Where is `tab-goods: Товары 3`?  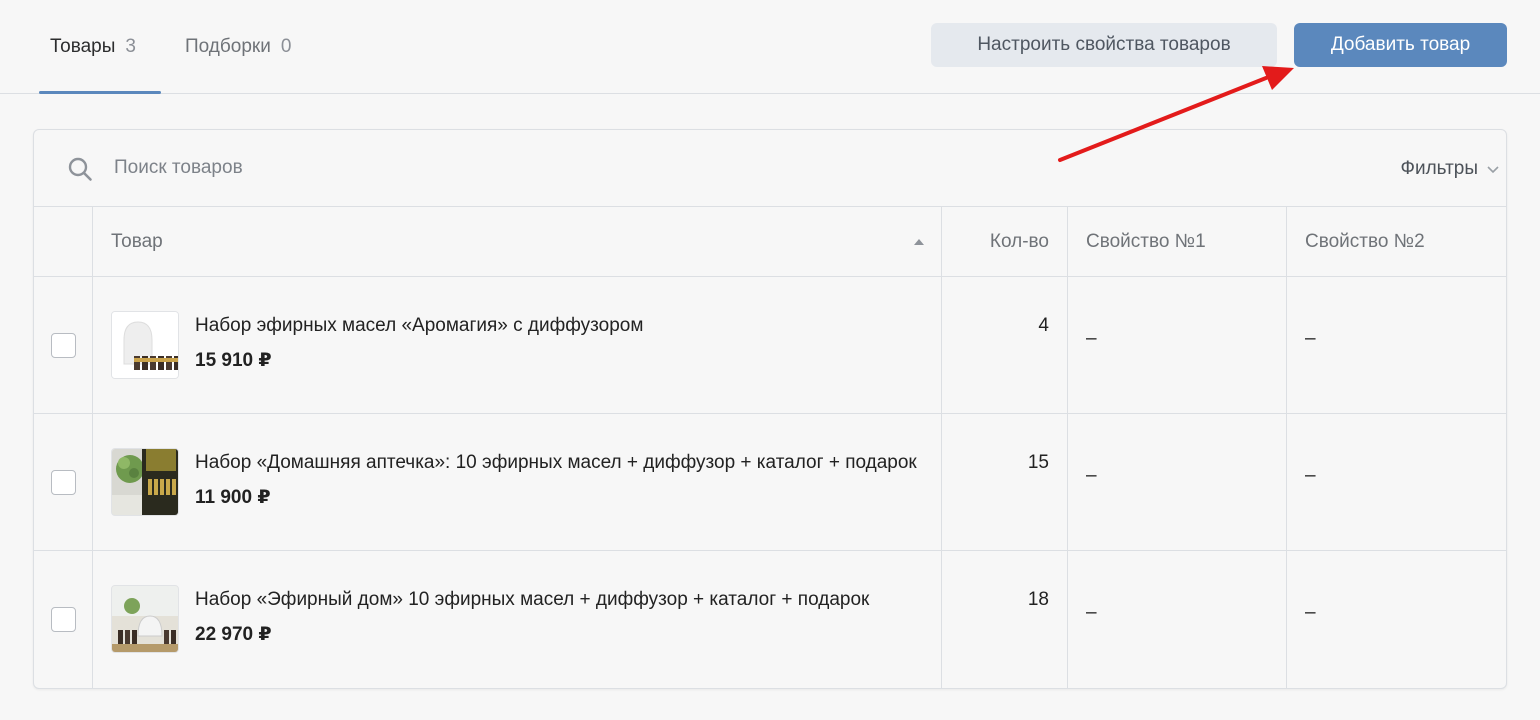
tab-goods: Товары 3 is located at coordinates (100, 47).